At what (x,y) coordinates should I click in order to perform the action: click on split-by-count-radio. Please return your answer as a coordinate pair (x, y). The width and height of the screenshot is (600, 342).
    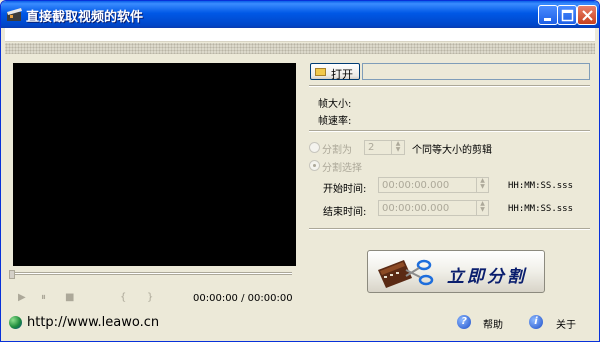
    Looking at the image, I should click on (314, 147).